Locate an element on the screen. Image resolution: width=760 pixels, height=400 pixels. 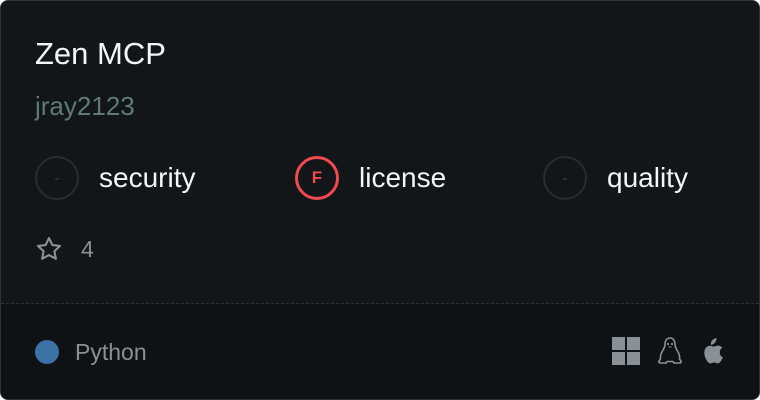
server-author: jray2123 is located at coordinates (85, 106).